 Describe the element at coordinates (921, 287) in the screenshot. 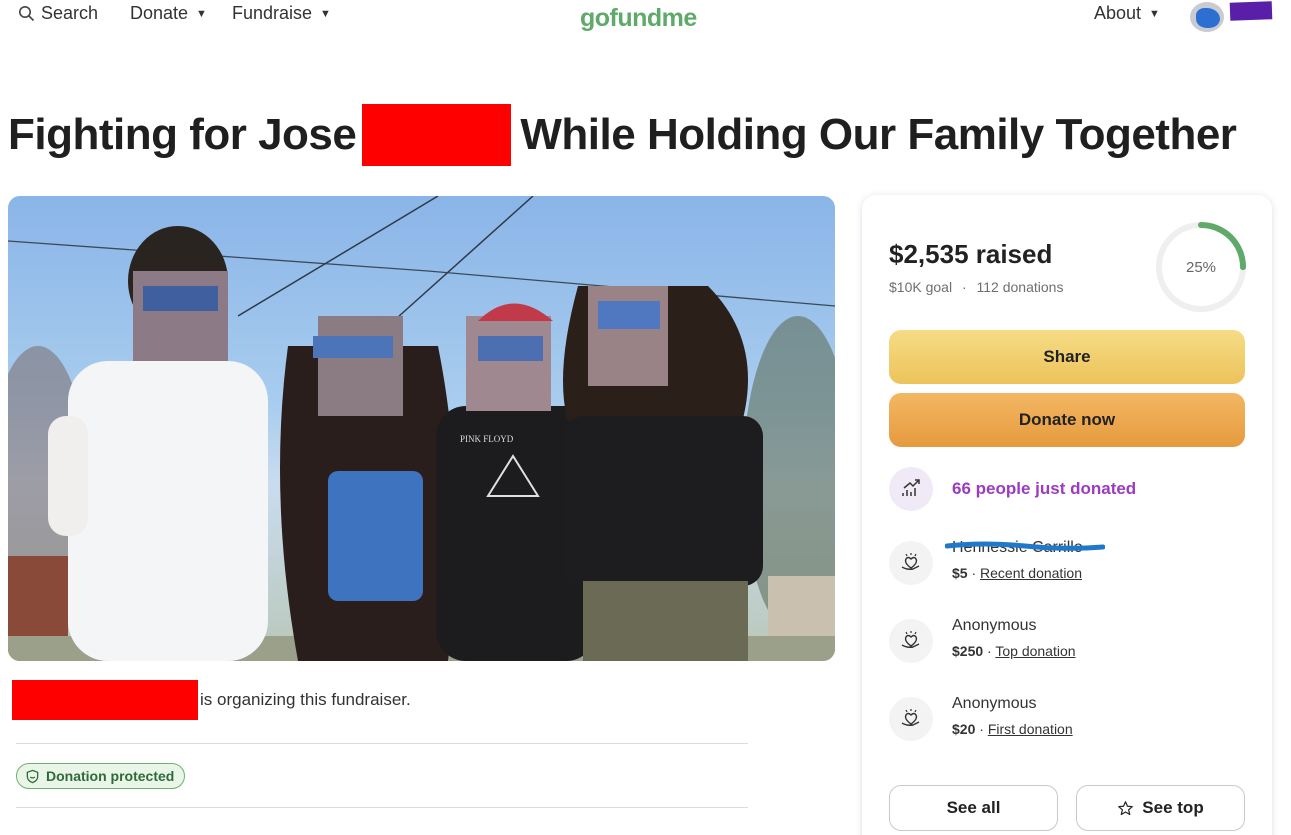

I see `goal-amount: $10K goal` at that location.